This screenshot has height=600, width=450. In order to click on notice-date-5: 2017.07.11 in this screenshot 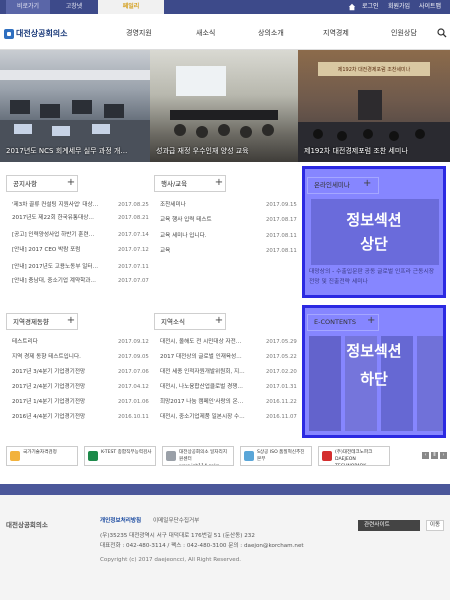, I will do `click(133, 267)`.